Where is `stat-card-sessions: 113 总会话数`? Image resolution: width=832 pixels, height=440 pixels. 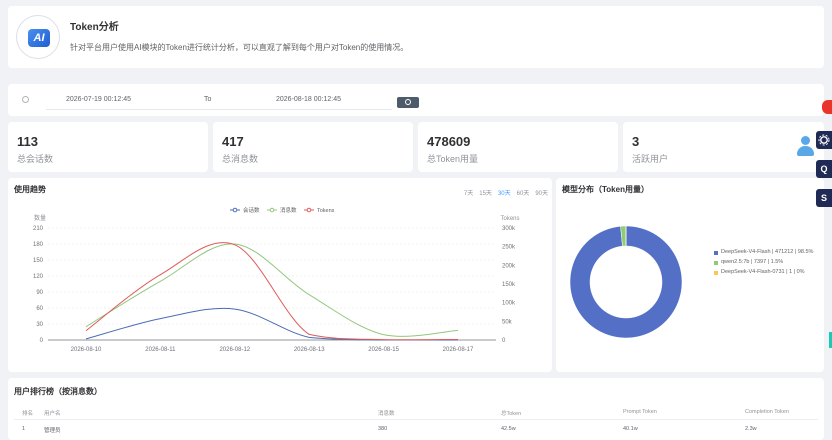
stat-card-sessions: 113 总会话数 is located at coordinates (108, 147).